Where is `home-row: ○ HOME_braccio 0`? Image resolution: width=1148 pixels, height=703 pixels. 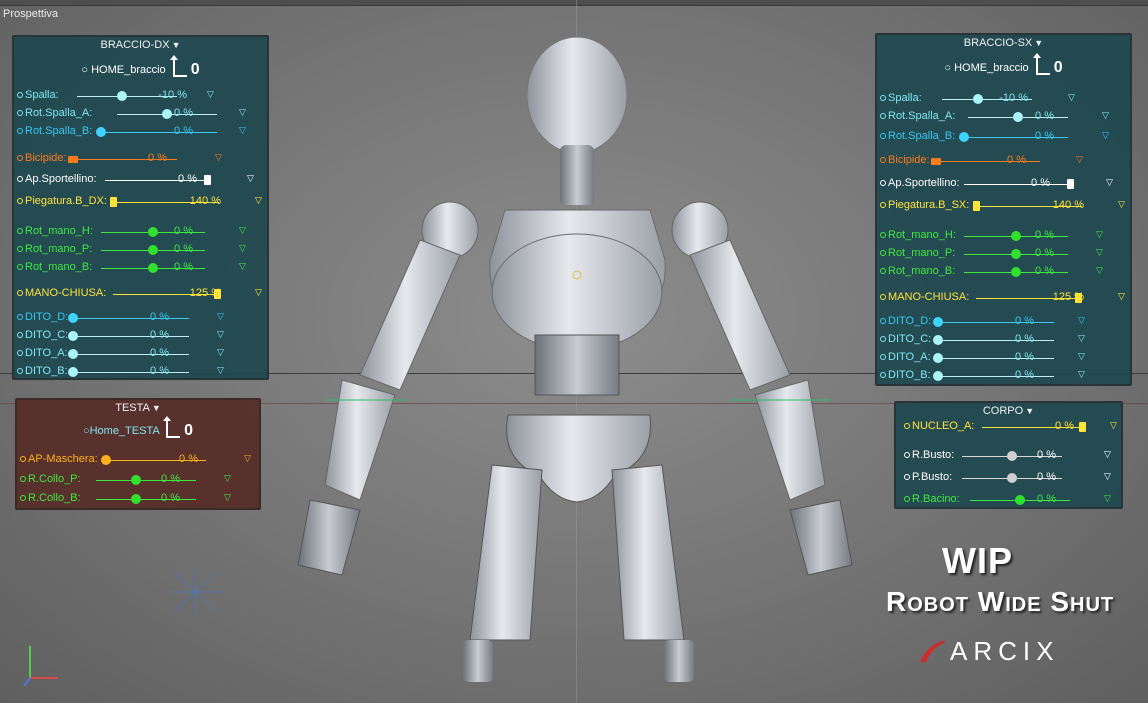
home-row: ○ HOME_braccio 0 is located at coordinates (140, 67).